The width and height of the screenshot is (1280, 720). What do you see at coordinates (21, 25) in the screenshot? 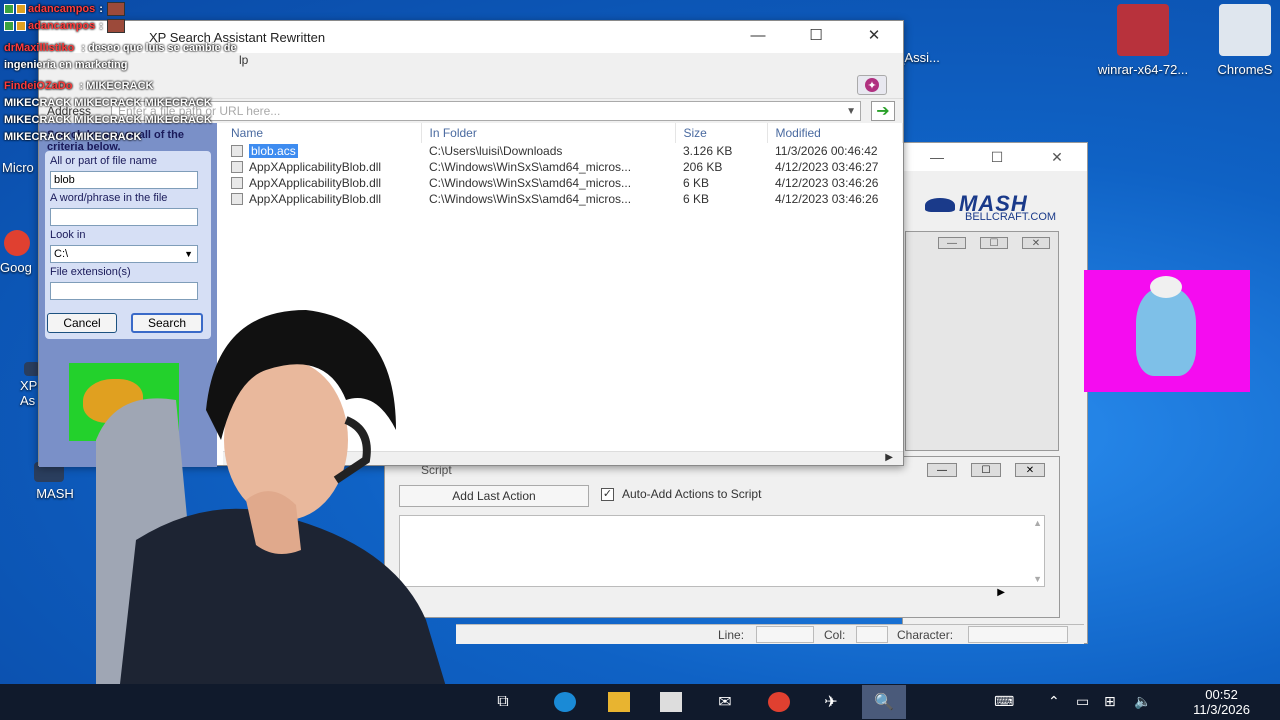
I see `sub-badge-icon` at bounding box center [21, 25].